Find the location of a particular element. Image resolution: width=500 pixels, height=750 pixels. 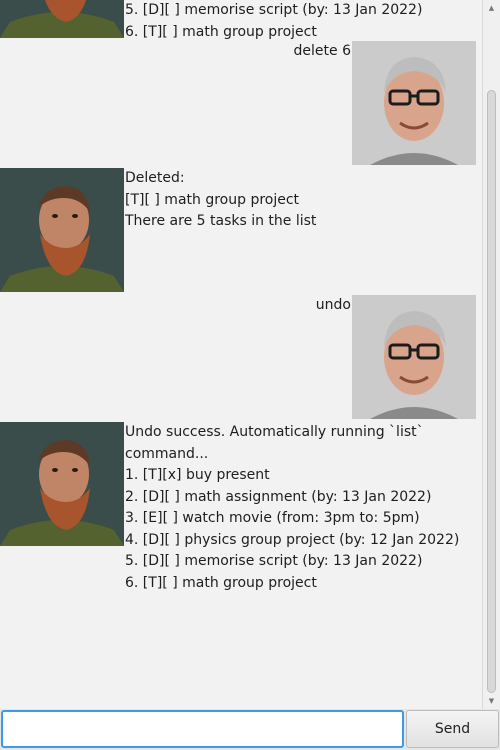

message-input is located at coordinates (202, 729).